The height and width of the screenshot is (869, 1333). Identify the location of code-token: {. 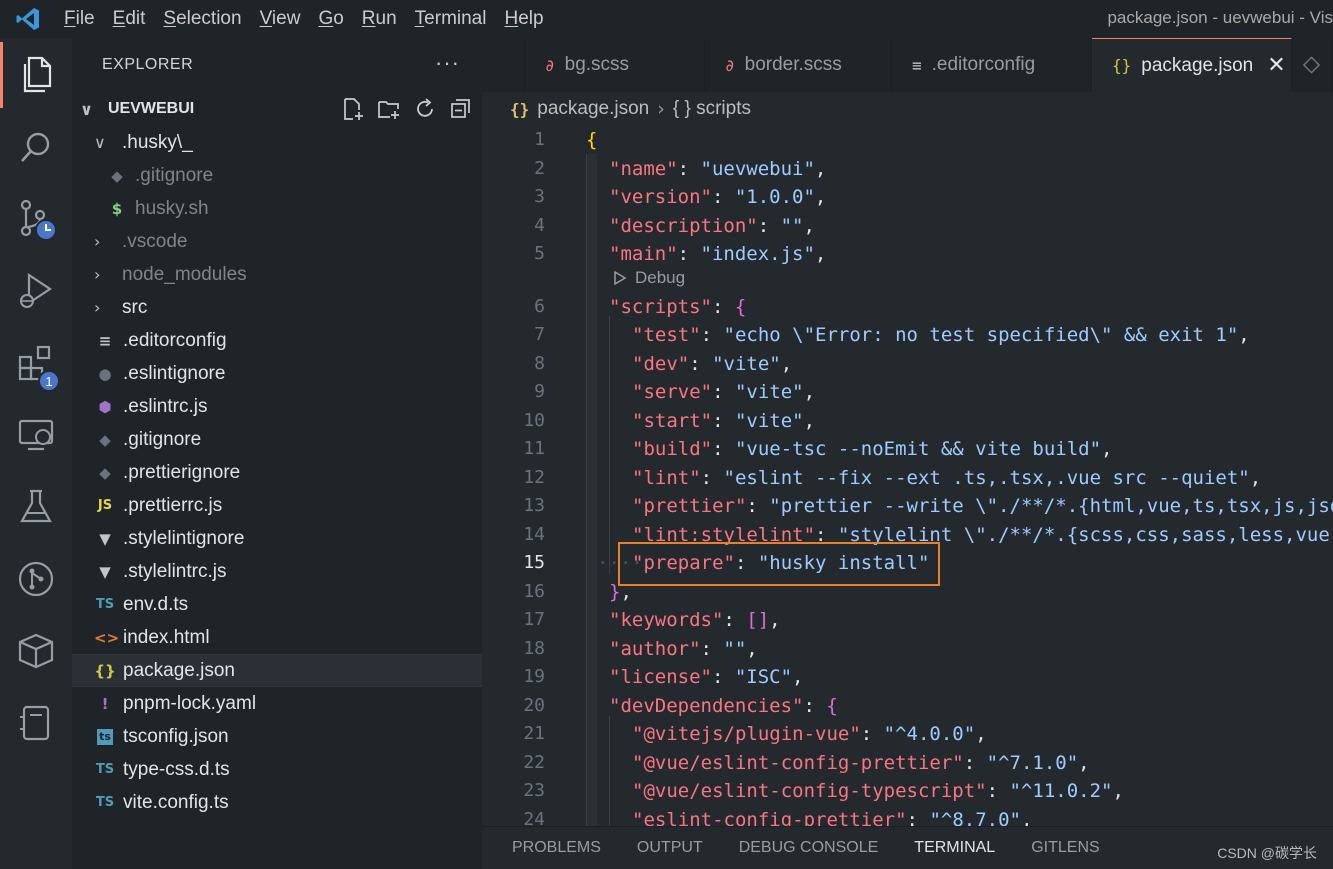
(592, 140).